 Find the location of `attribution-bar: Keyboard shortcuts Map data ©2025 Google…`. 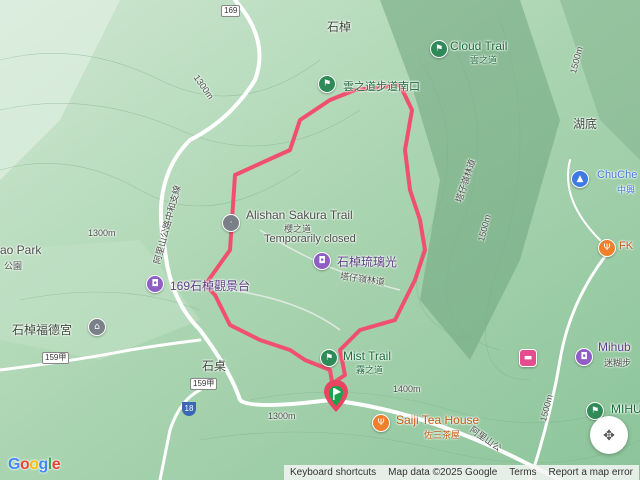

attribution-bar: Keyboard shortcuts Map data ©2025 Google… is located at coordinates (462, 472).